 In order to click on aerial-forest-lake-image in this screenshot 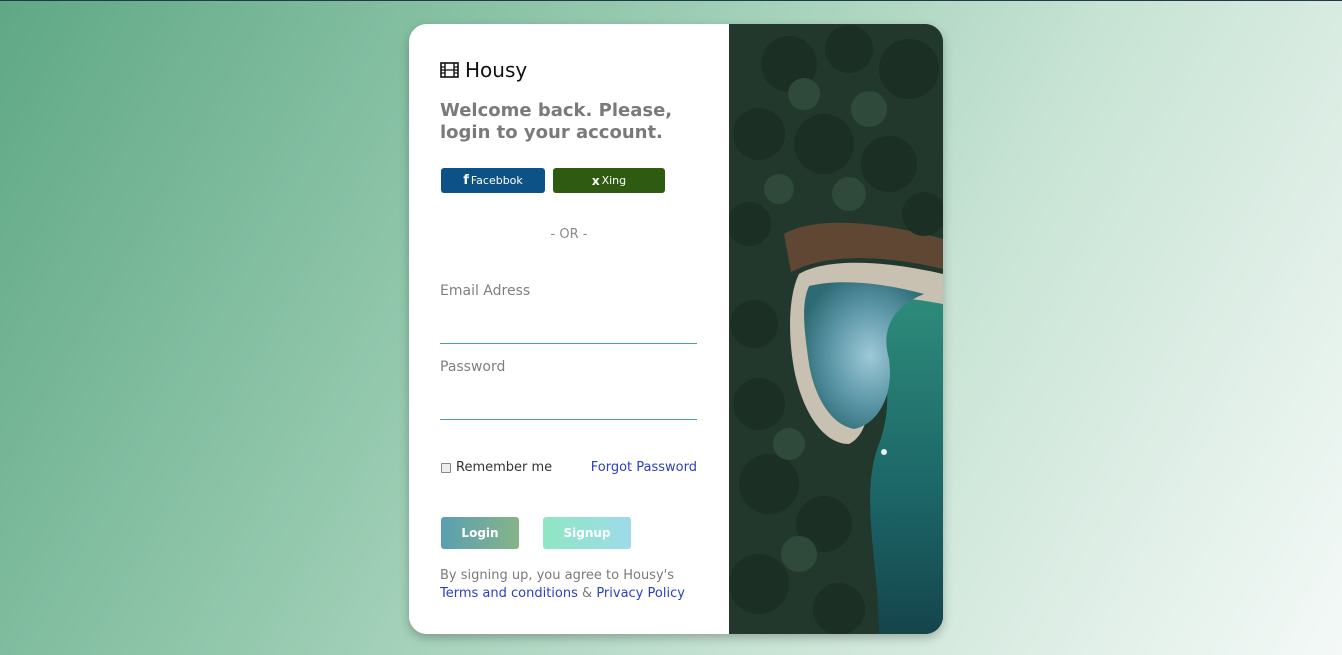, I will do `click(836, 329)`.